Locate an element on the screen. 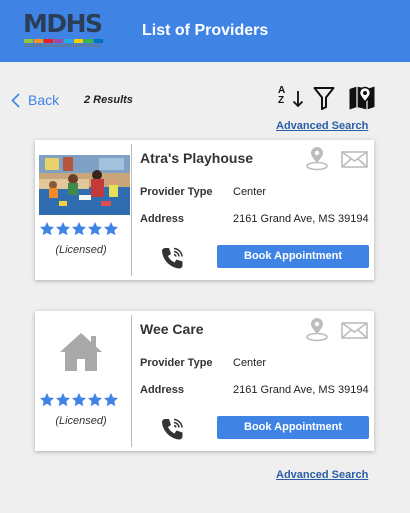  logo-color-bars is located at coordinates (63, 41).